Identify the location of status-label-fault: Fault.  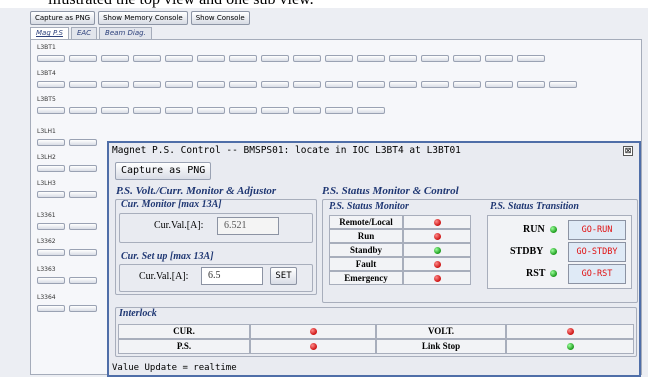
(366, 264).